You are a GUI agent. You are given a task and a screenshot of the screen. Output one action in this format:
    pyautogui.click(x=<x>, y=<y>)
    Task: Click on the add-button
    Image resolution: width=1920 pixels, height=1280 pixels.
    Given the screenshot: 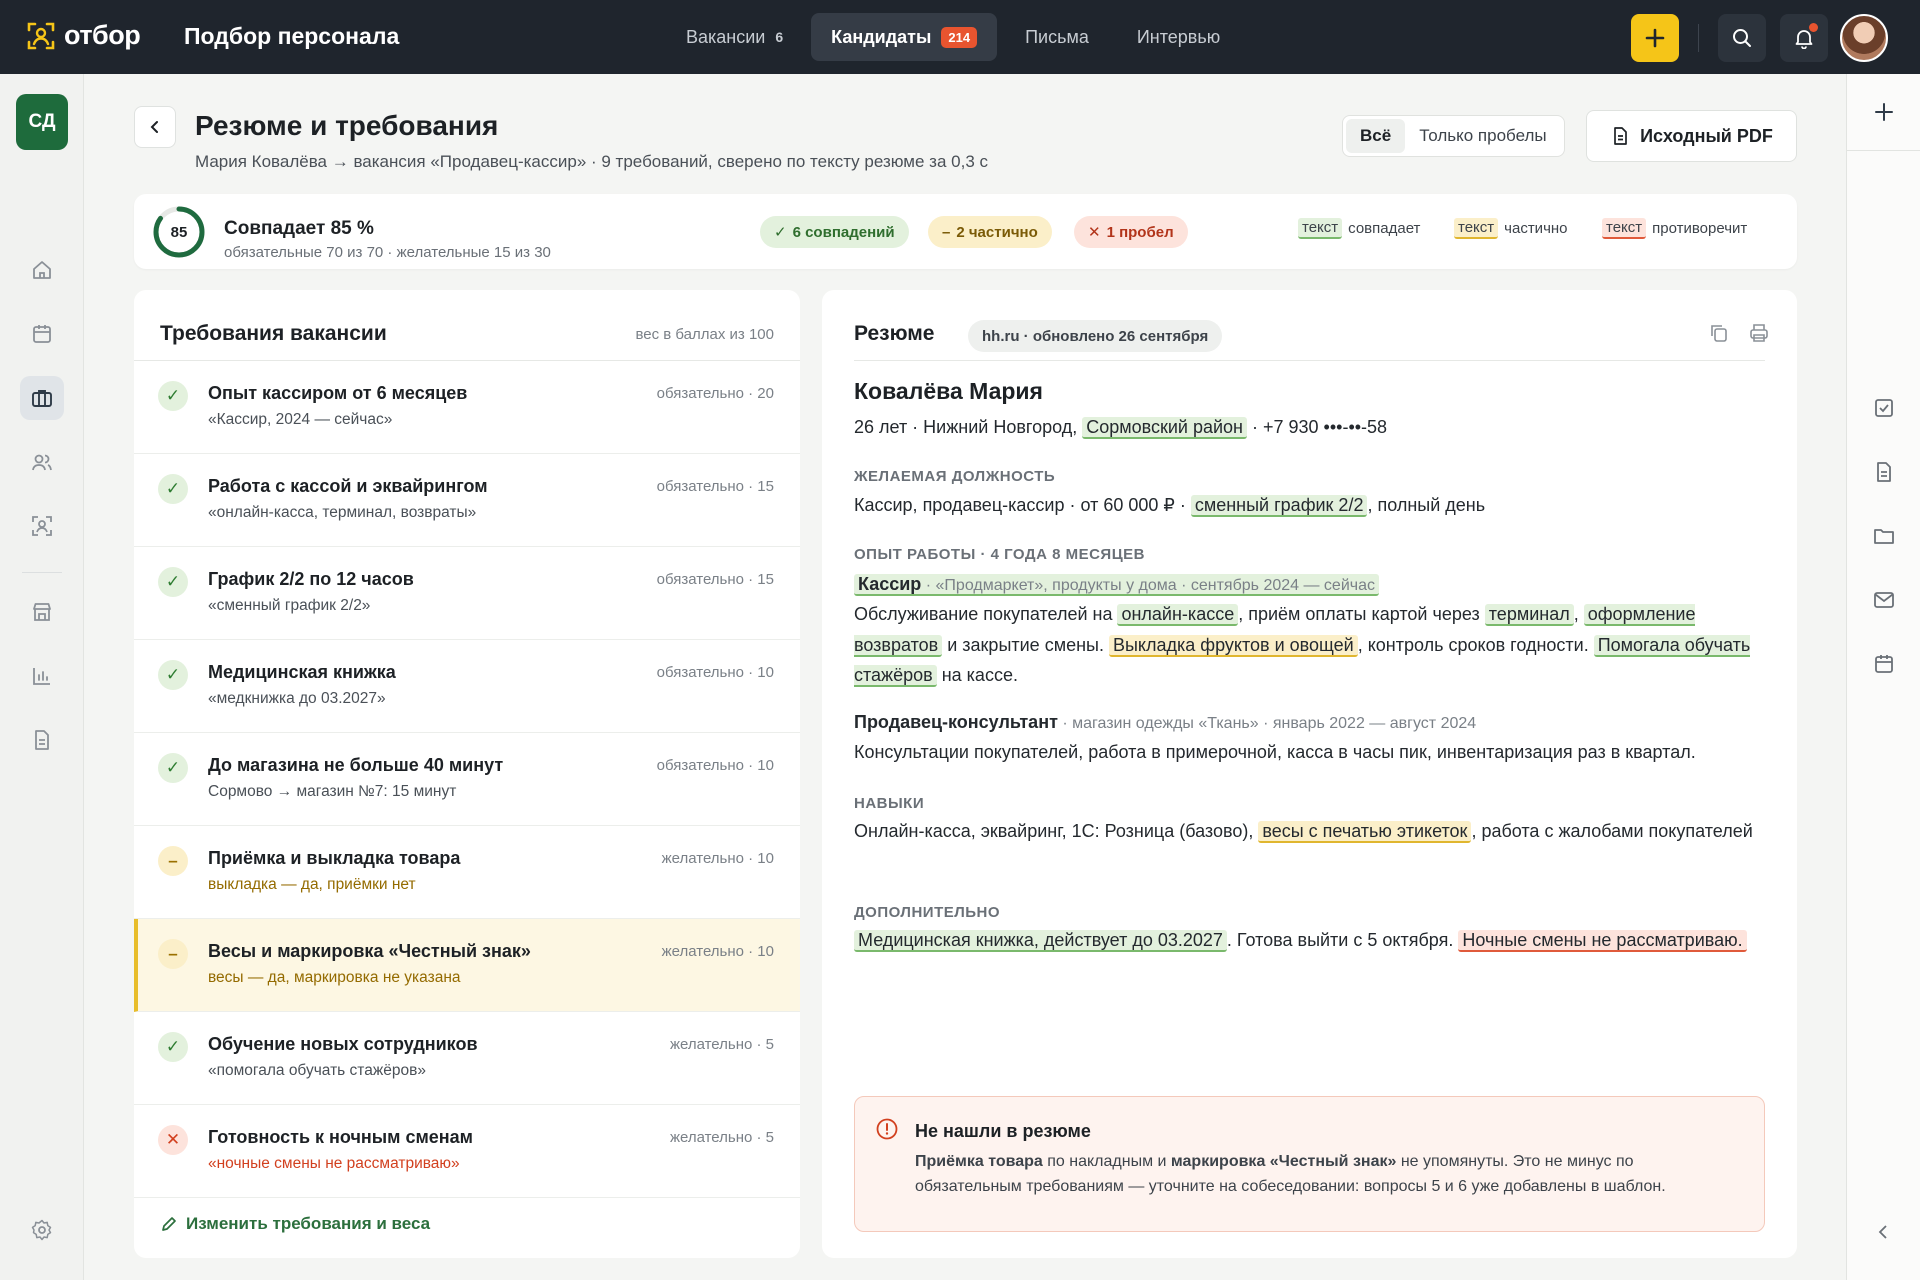 What is the action you would take?
    pyautogui.click(x=1655, y=38)
    